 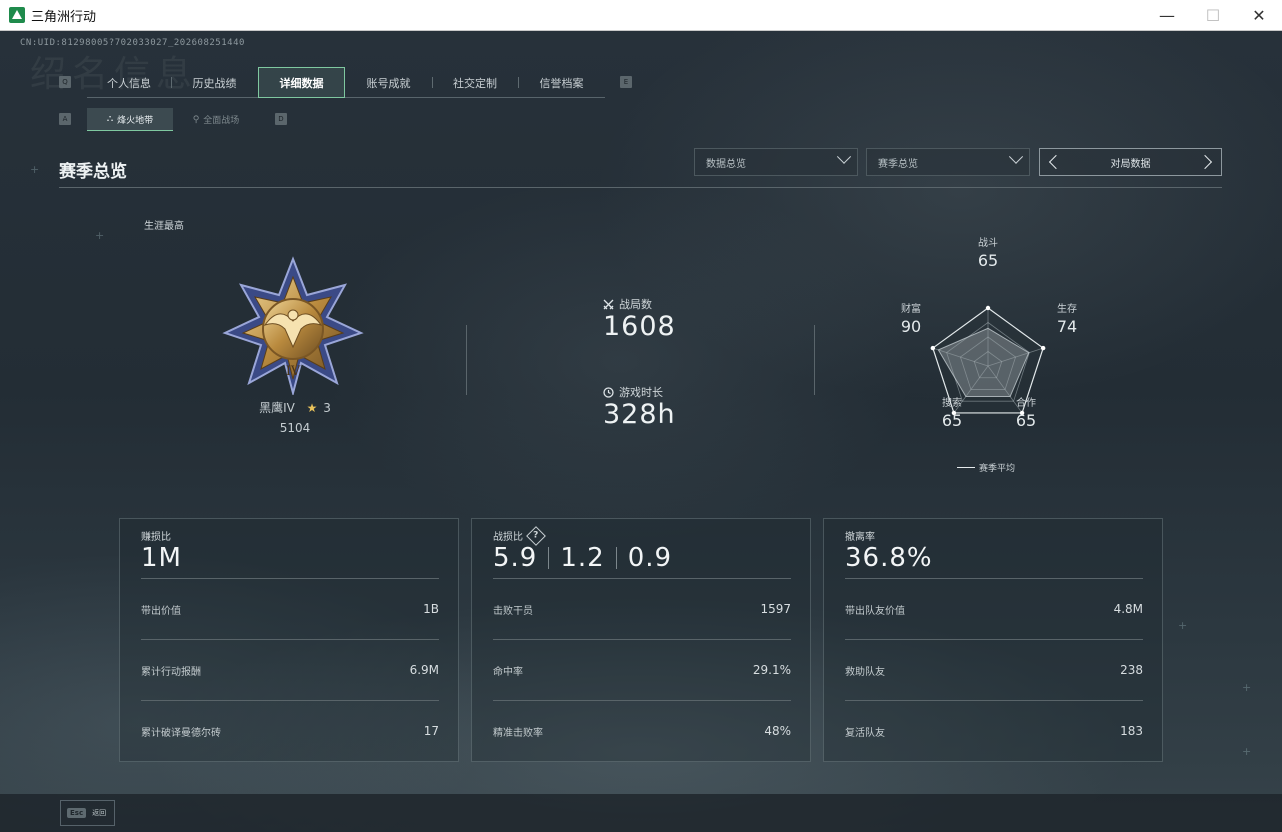 I want to click on tab-achievements: 账号成就, so click(x=388, y=82).